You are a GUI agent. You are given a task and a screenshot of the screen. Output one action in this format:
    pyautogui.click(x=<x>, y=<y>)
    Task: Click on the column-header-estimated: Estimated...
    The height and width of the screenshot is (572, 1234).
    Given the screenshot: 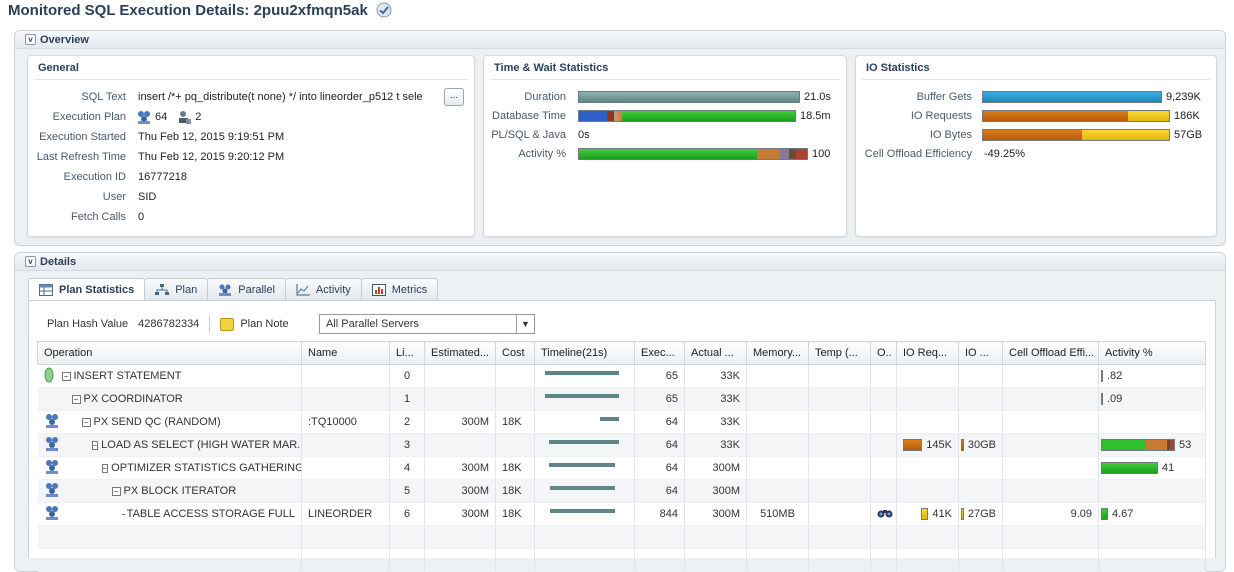 What is the action you would take?
    pyautogui.click(x=460, y=353)
    